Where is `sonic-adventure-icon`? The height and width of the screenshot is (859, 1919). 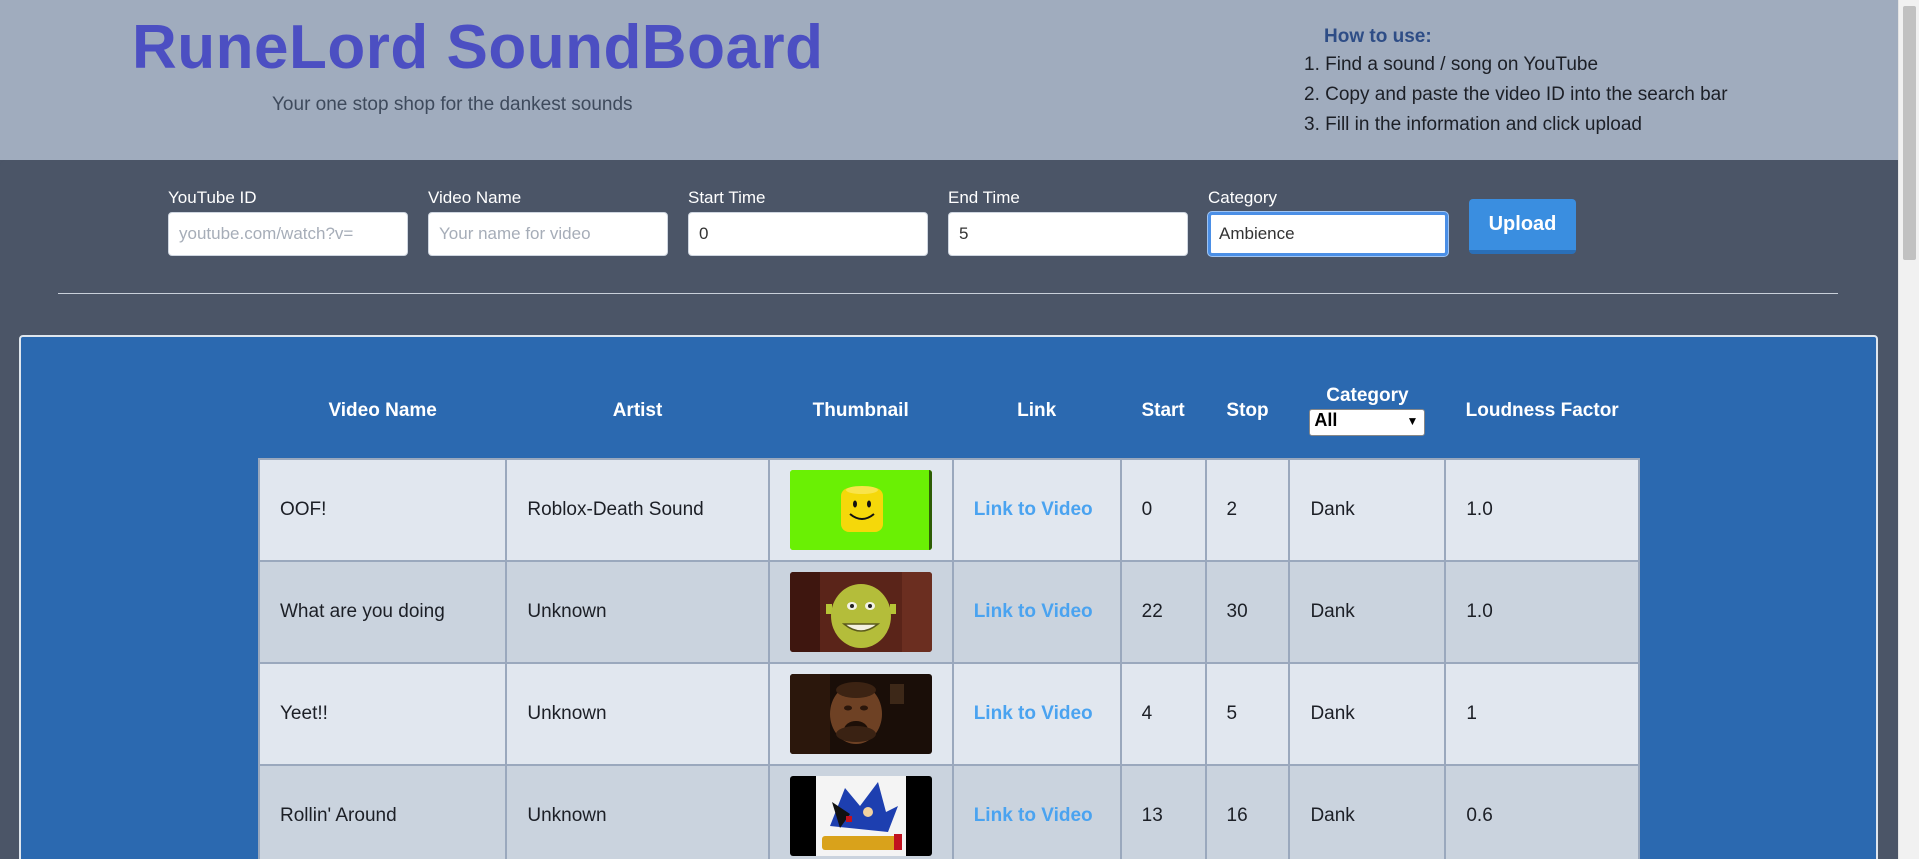
sonic-adventure-icon is located at coordinates (860, 816).